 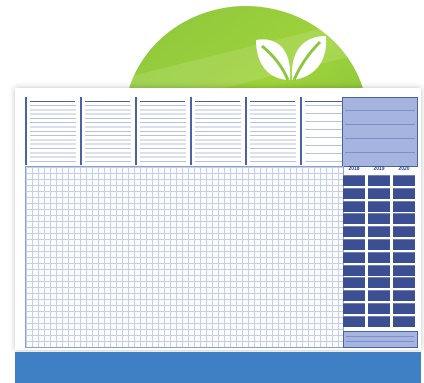 I want to click on year-label: 2020, so click(x=404, y=169).